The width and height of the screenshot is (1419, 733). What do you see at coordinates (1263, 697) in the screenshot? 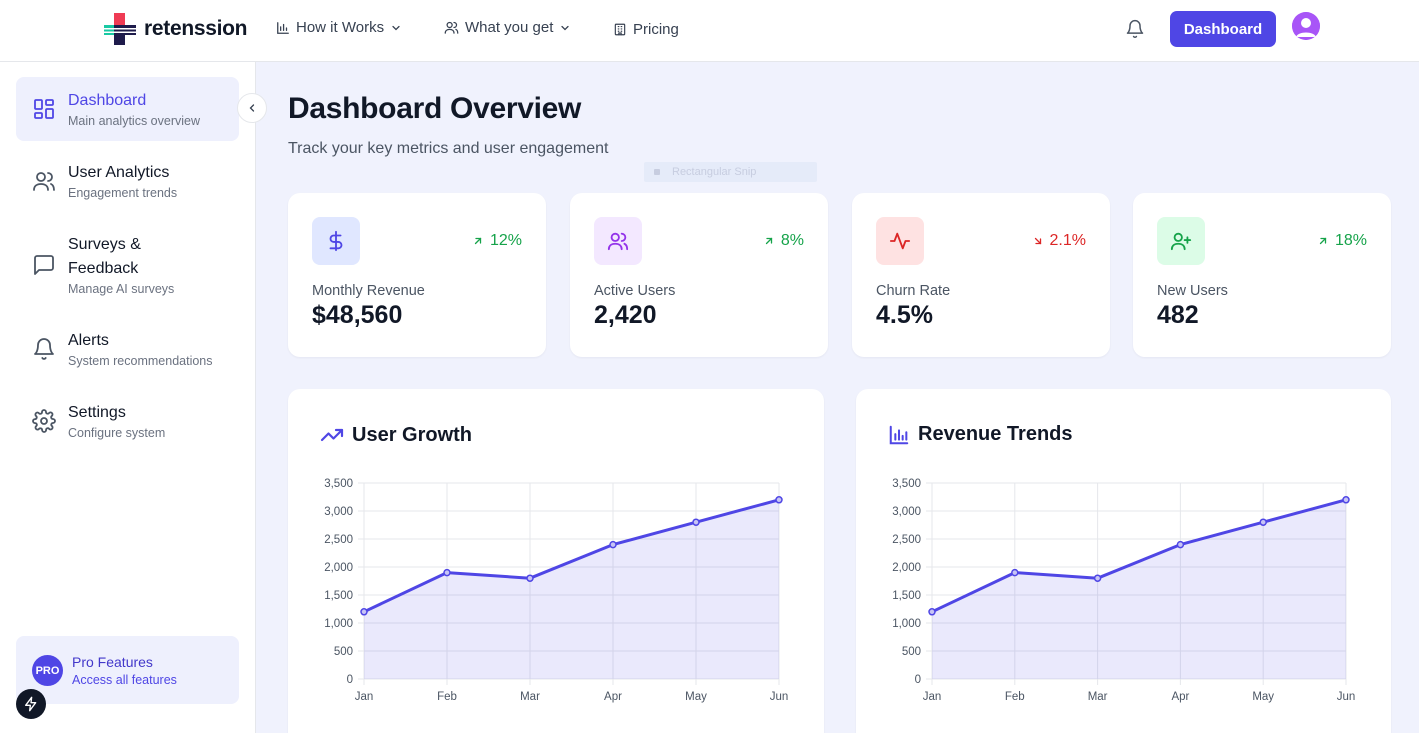
I see `x-tick-label: May` at bounding box center [1263, 697].